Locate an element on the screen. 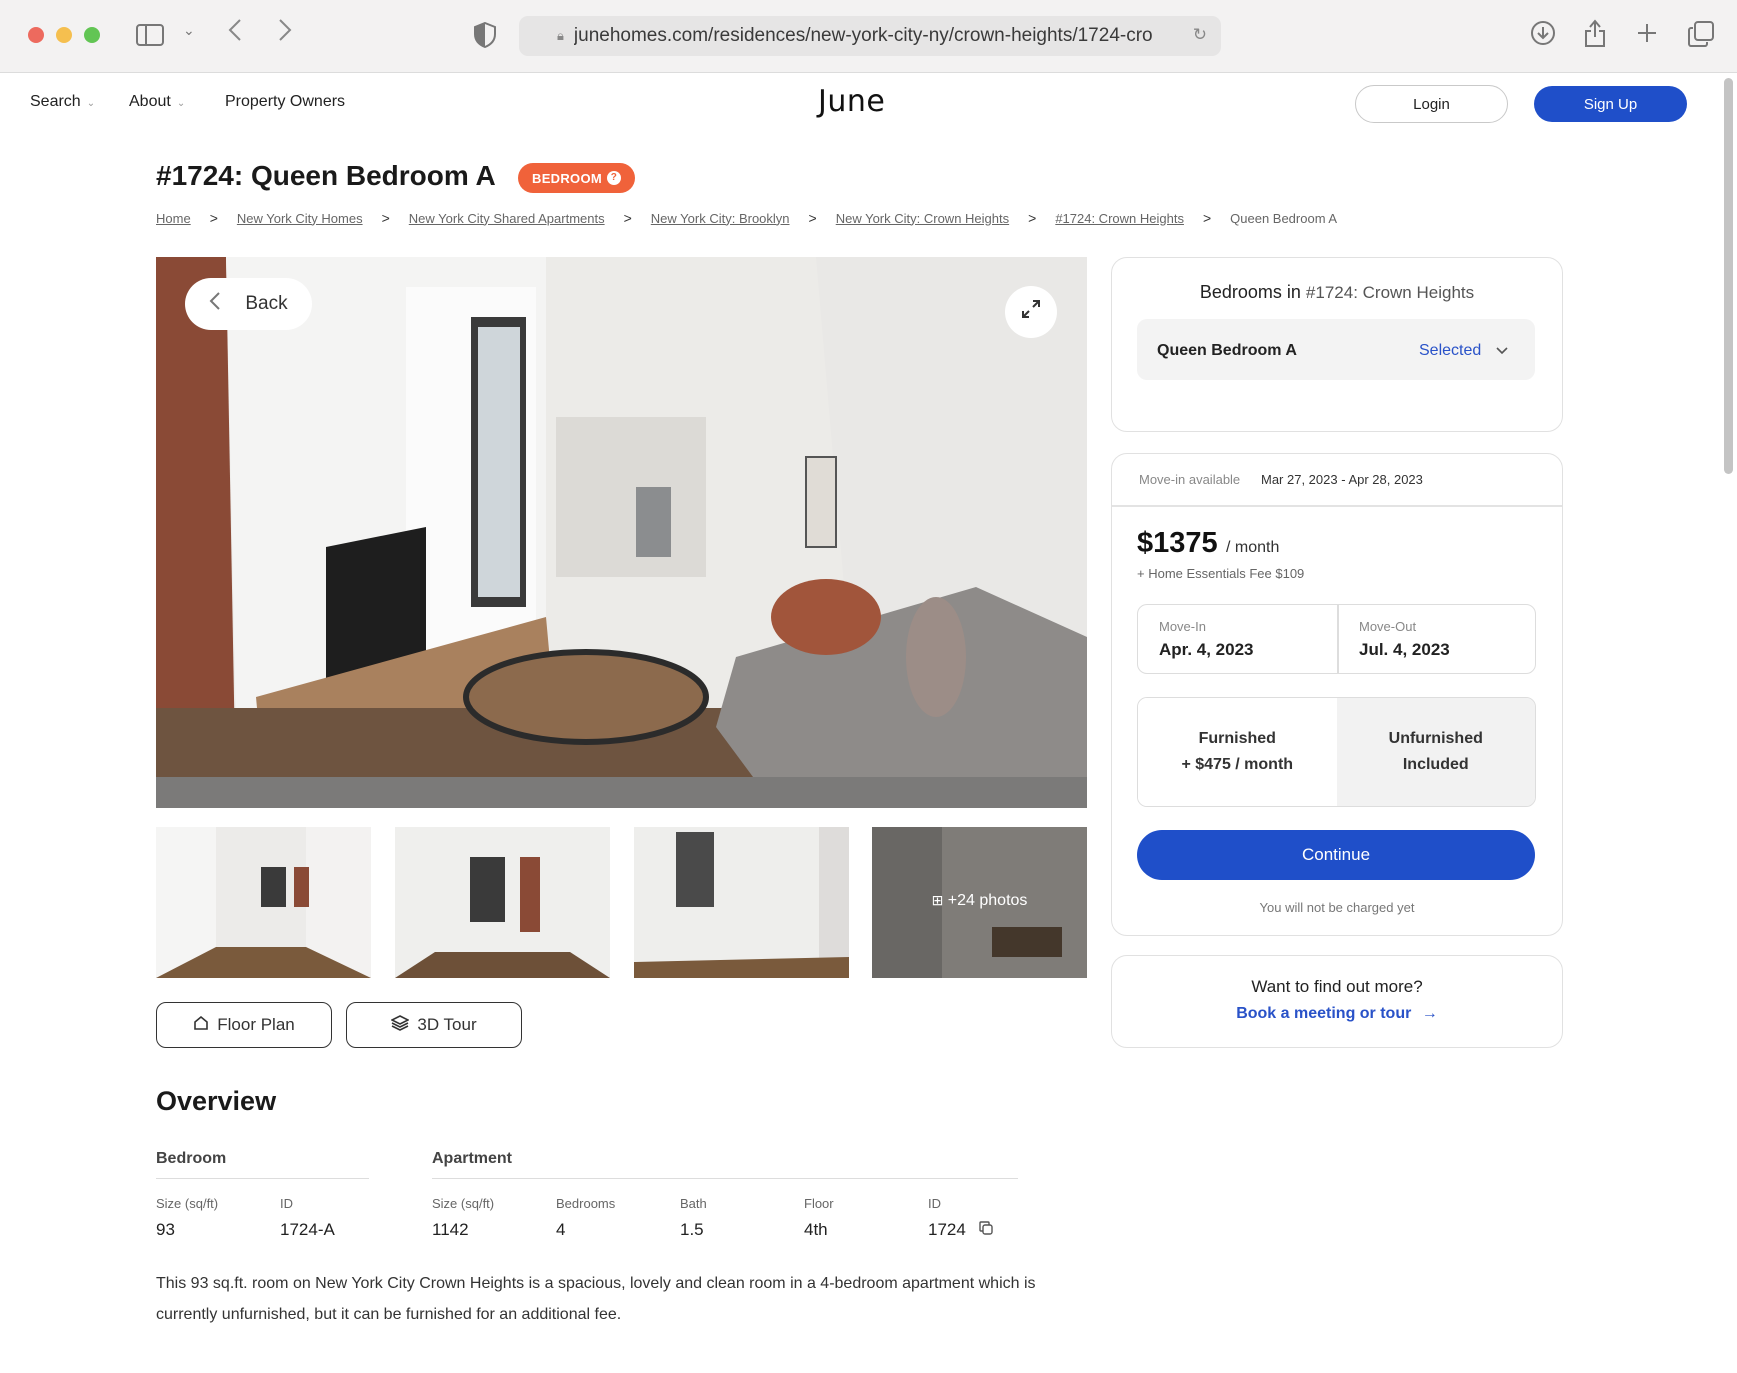  continue-button: Continue is located at coordinates (1336, 855).